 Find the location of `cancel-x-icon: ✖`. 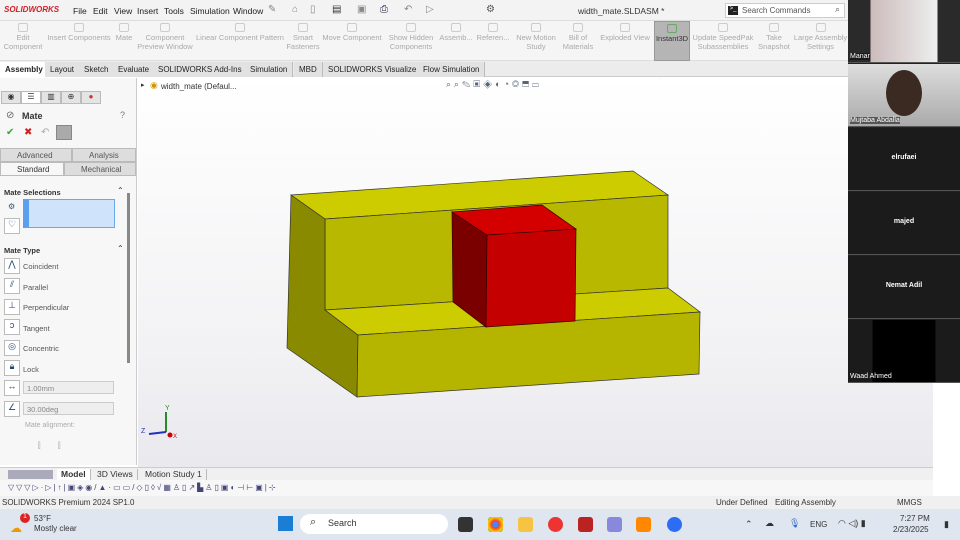

cancel-x-icon: ✖ is located at coordinates (28, 132).